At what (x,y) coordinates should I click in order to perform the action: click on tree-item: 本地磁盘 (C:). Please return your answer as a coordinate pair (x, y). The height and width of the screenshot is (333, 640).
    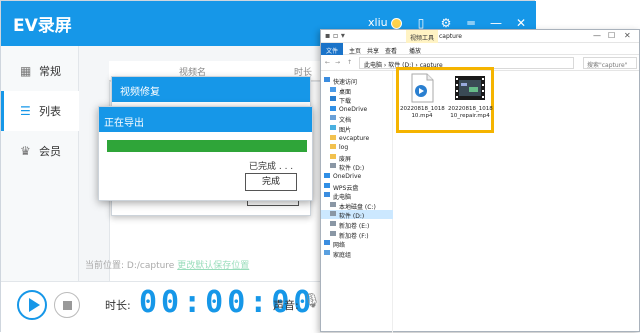
    Looking at the image, I should click on (357, 206).